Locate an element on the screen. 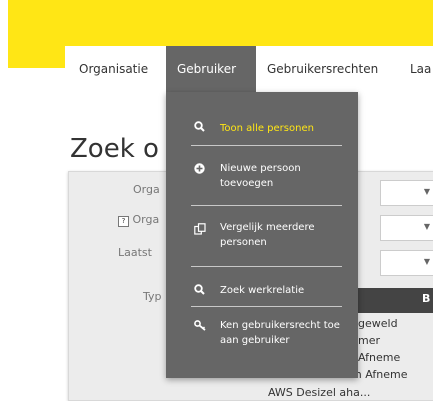 This screenshot has height=401, width=433. nav-tab-gebruikersrechten: Gebruikersrechten is located at coordinates (322, 69).